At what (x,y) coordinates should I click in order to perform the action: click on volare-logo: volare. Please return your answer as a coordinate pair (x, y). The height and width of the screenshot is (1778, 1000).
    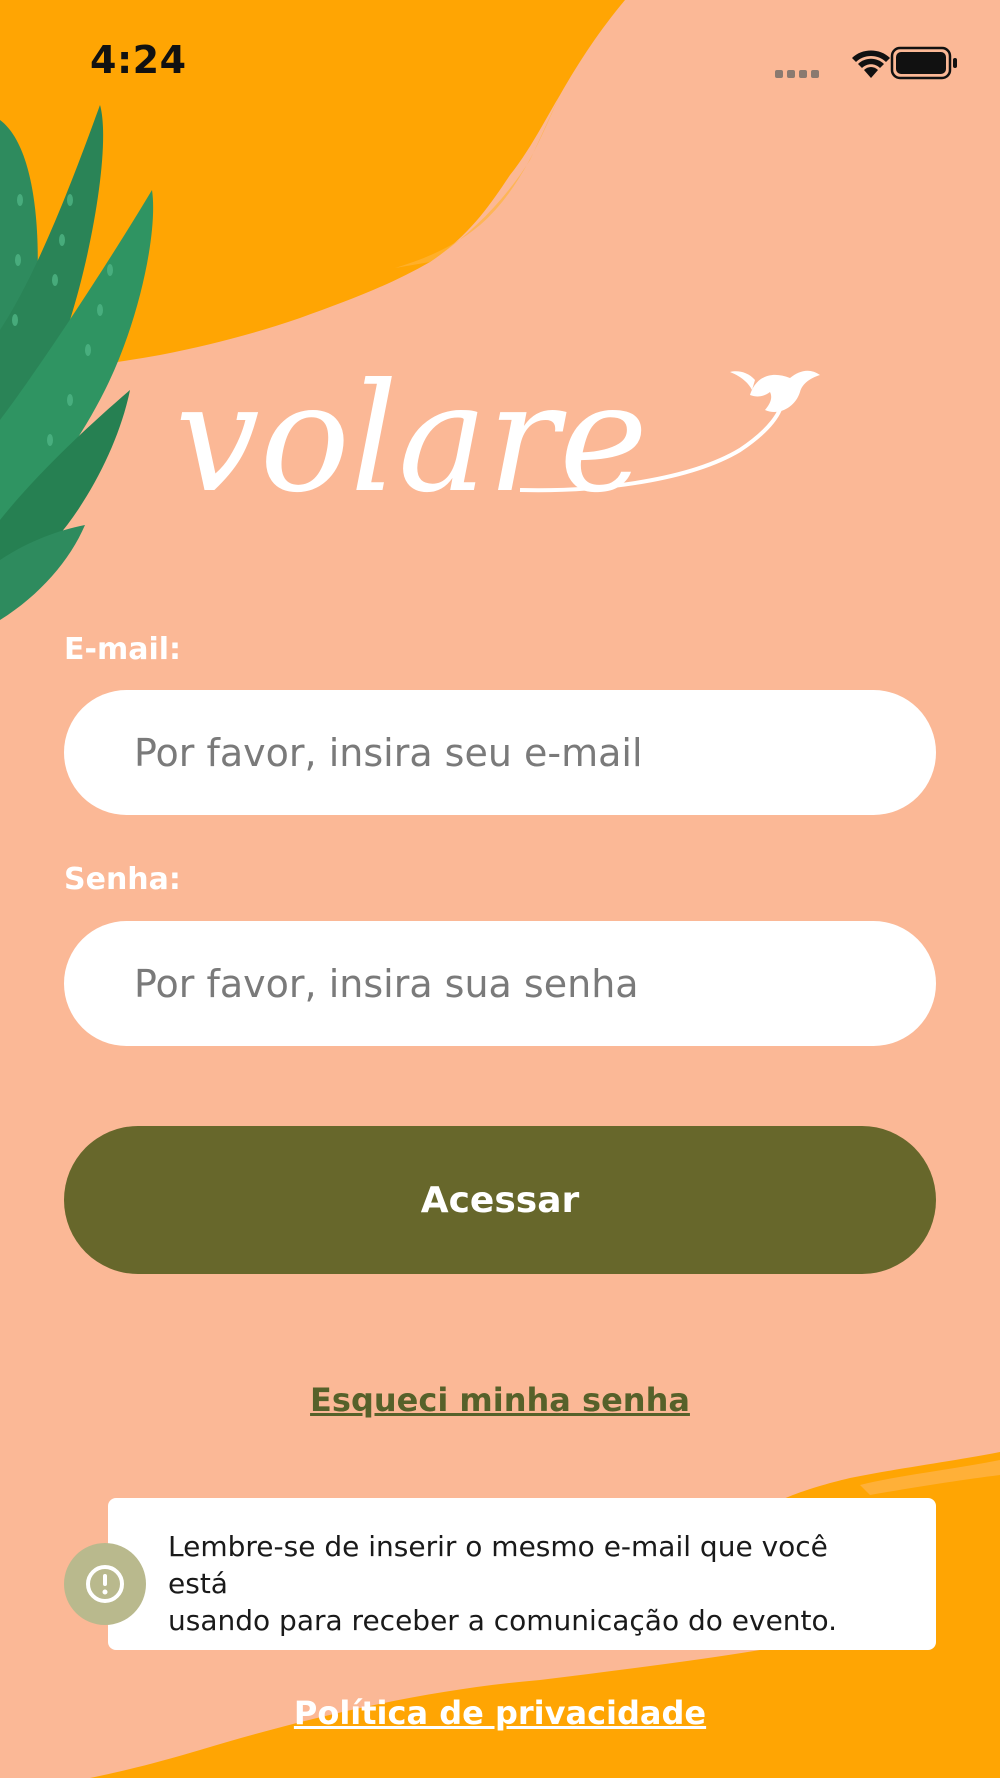
    Looking at the image, I should click on (497, 439).